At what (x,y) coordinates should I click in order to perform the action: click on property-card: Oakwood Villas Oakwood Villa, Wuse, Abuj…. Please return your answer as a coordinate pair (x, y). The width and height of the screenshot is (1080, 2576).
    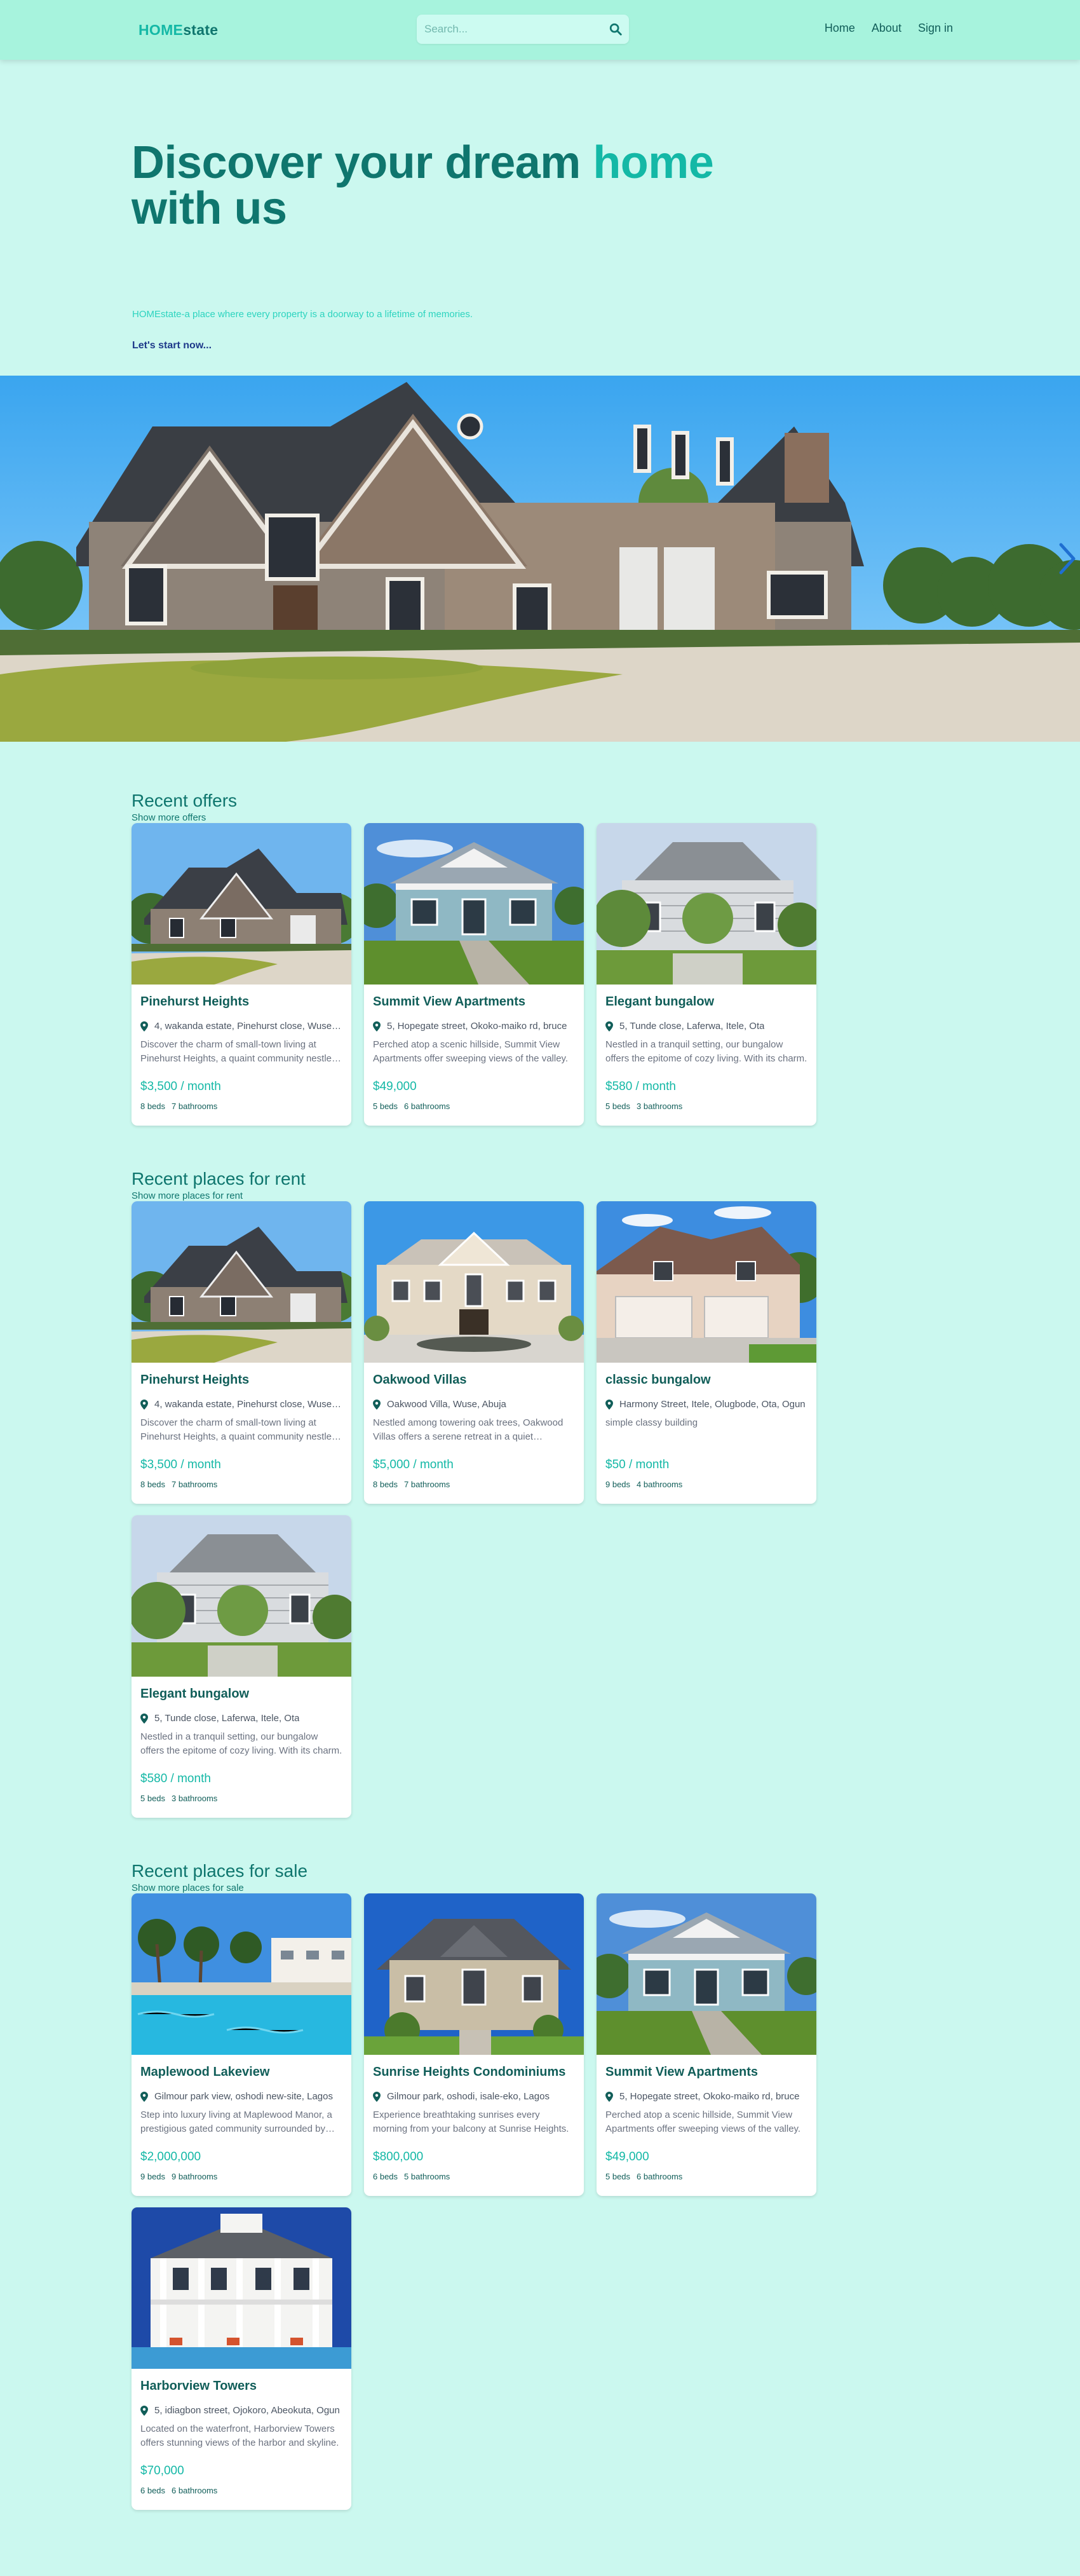
    Looking at the image, I should click on (474, 1352).